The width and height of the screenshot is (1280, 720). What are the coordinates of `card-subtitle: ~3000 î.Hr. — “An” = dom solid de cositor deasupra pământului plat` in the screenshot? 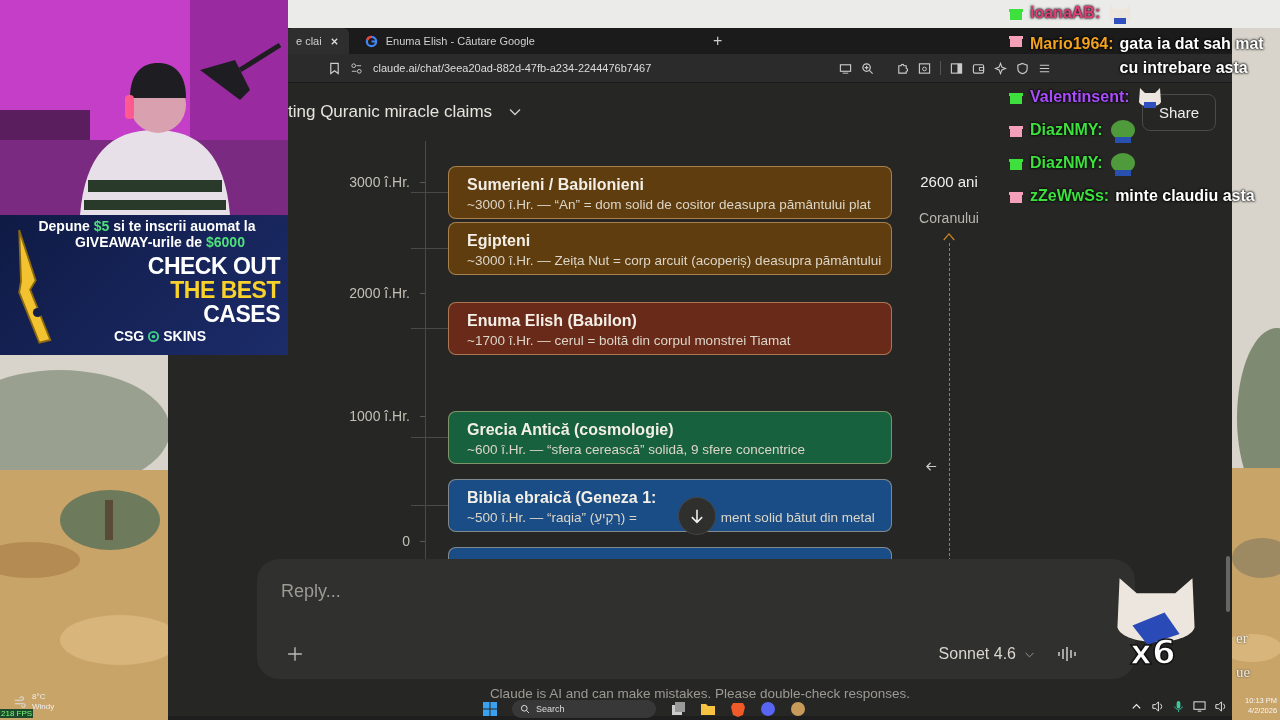 It's located at (669, 204).